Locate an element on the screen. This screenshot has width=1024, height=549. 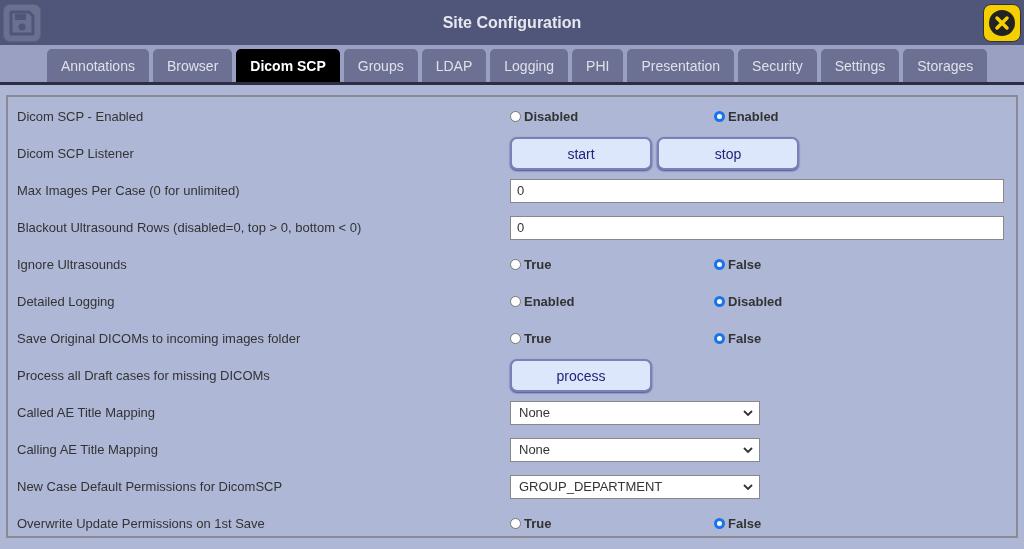
tab: Settings is located at coordinates (860, 65).